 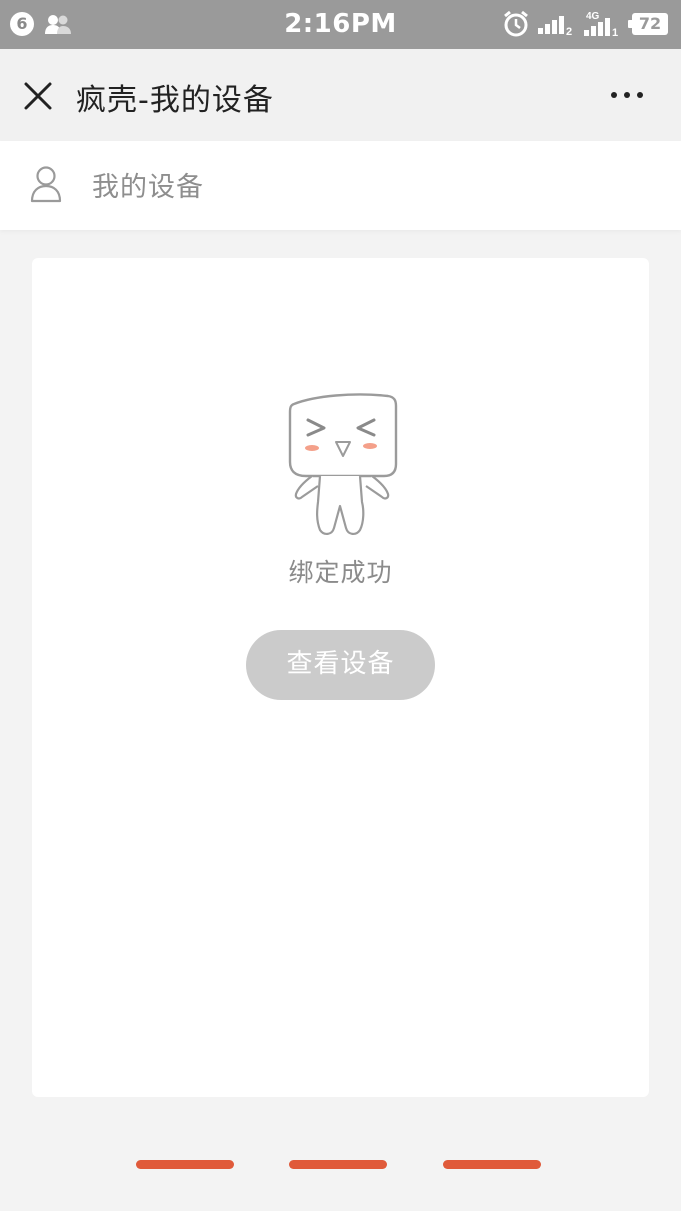 I want to click on section-title: 我的设备, so click(x=148, y=187).